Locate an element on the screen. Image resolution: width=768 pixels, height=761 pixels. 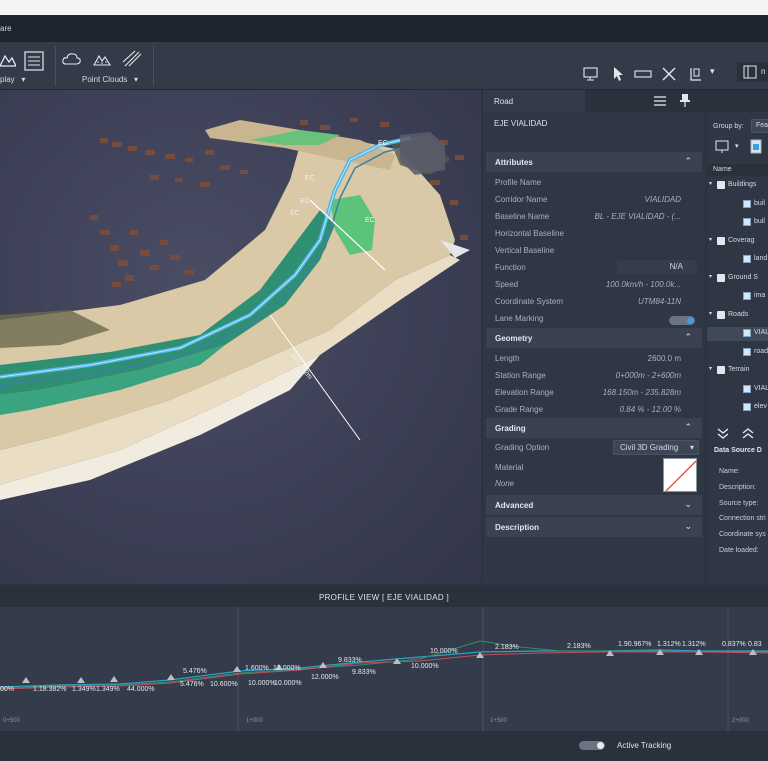
cloud-mountain-icon is located at coordinates (102, 59).